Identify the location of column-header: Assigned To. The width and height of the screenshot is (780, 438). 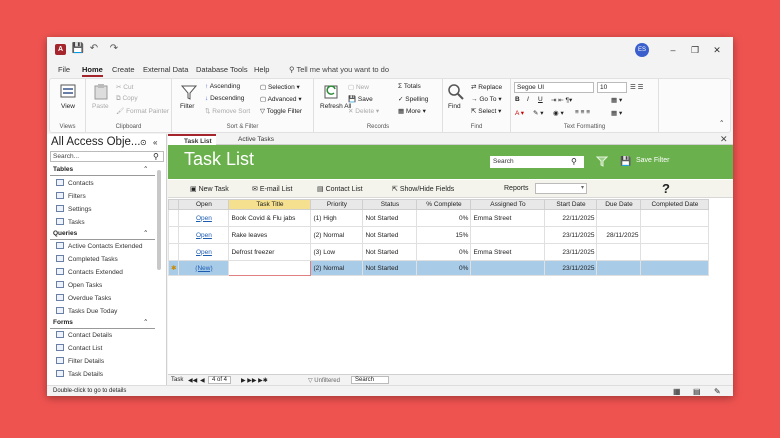
(508, 204).